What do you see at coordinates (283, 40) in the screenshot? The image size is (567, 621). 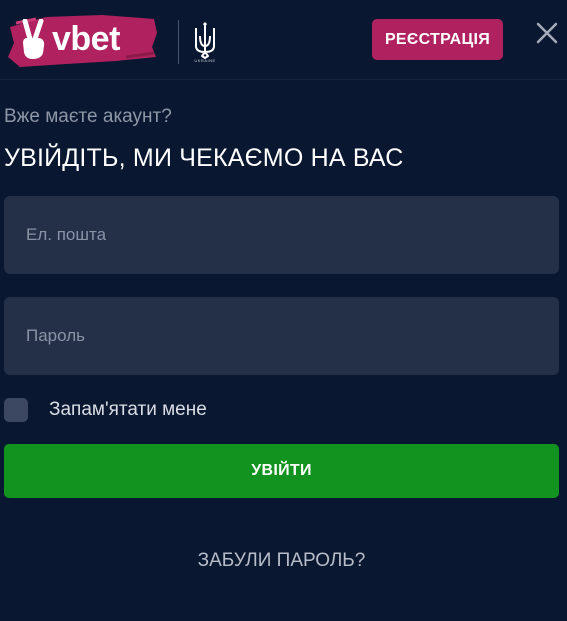 I see `header: vbet UKRAINE РЕЄСТРАЦІЯ` at bounding box center [283, 40].